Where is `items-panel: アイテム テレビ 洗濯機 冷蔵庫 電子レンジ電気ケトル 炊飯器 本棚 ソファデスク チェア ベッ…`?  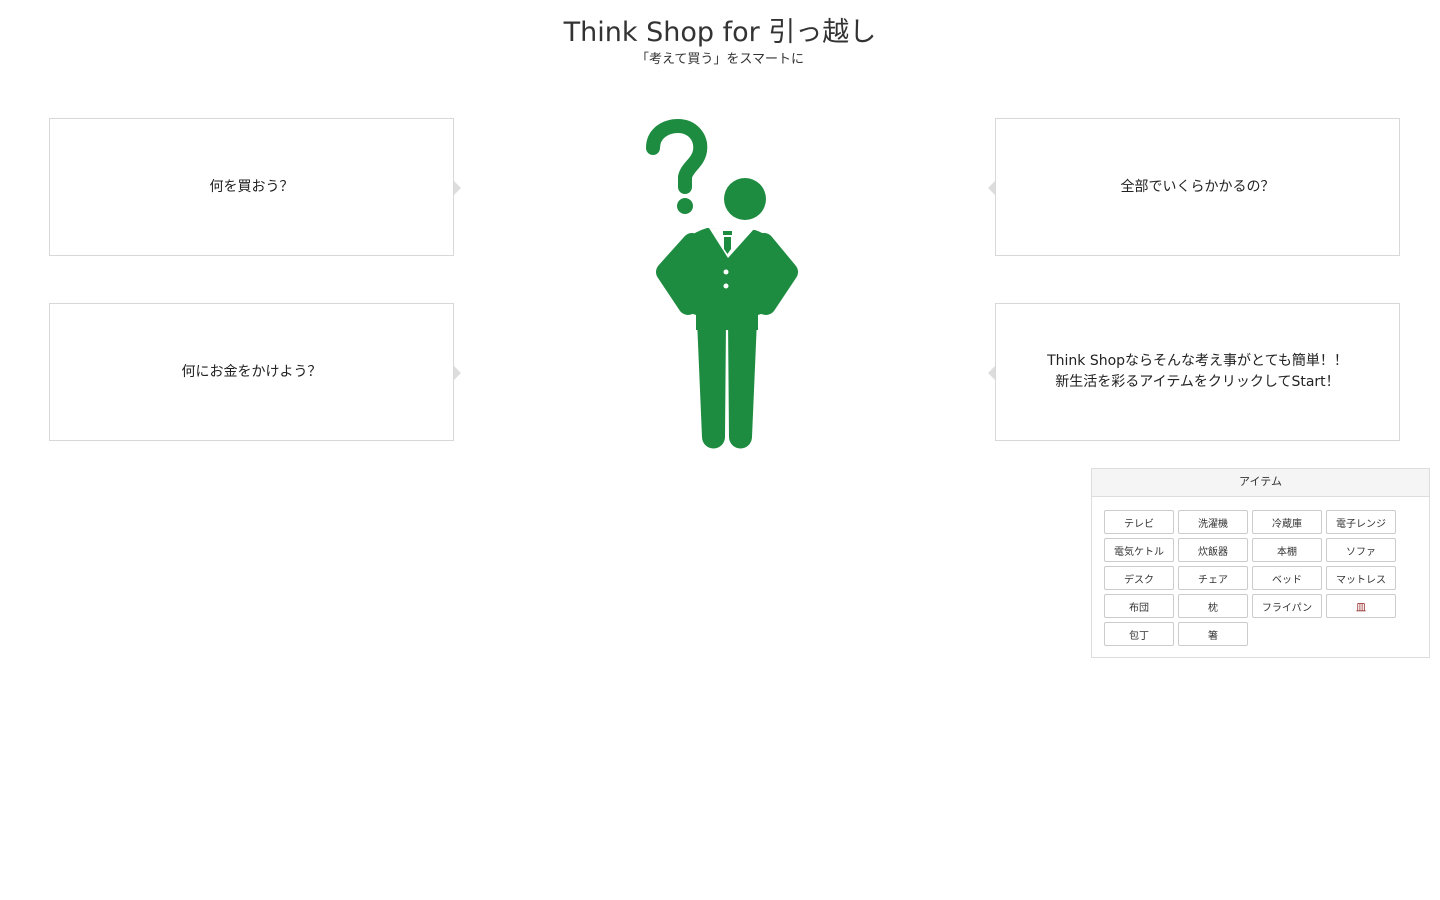 items-panel: アイテム テレビ 洗濯機 冷蔵庫 電子レンジ電気ケトル 炊飯器 本棚 ソファデスク チェア ベッ… is located at coordinates (1260, 563).